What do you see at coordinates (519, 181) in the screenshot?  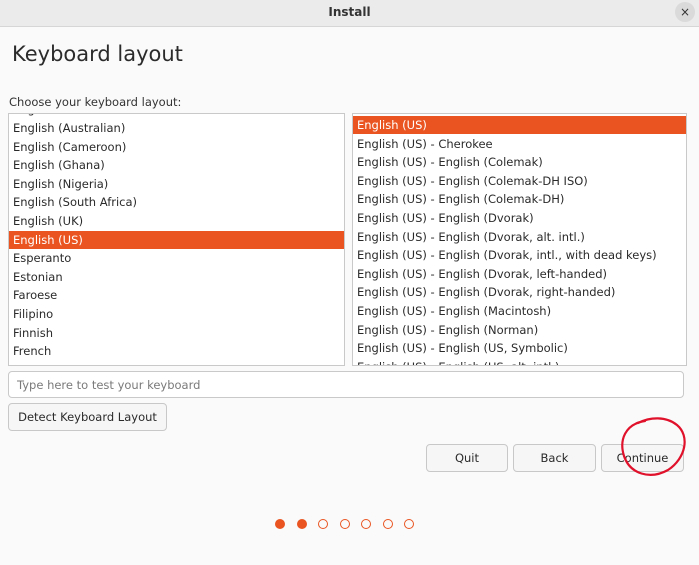 I see `list-item: English (US) - English (Colemak-DH ISO)` at bounding box center [519, 181].